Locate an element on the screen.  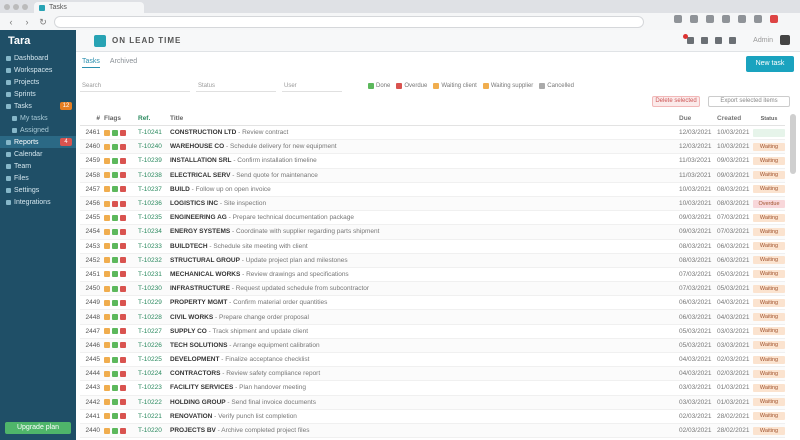
row-client: BUILD is located at coordinates (180, 189).